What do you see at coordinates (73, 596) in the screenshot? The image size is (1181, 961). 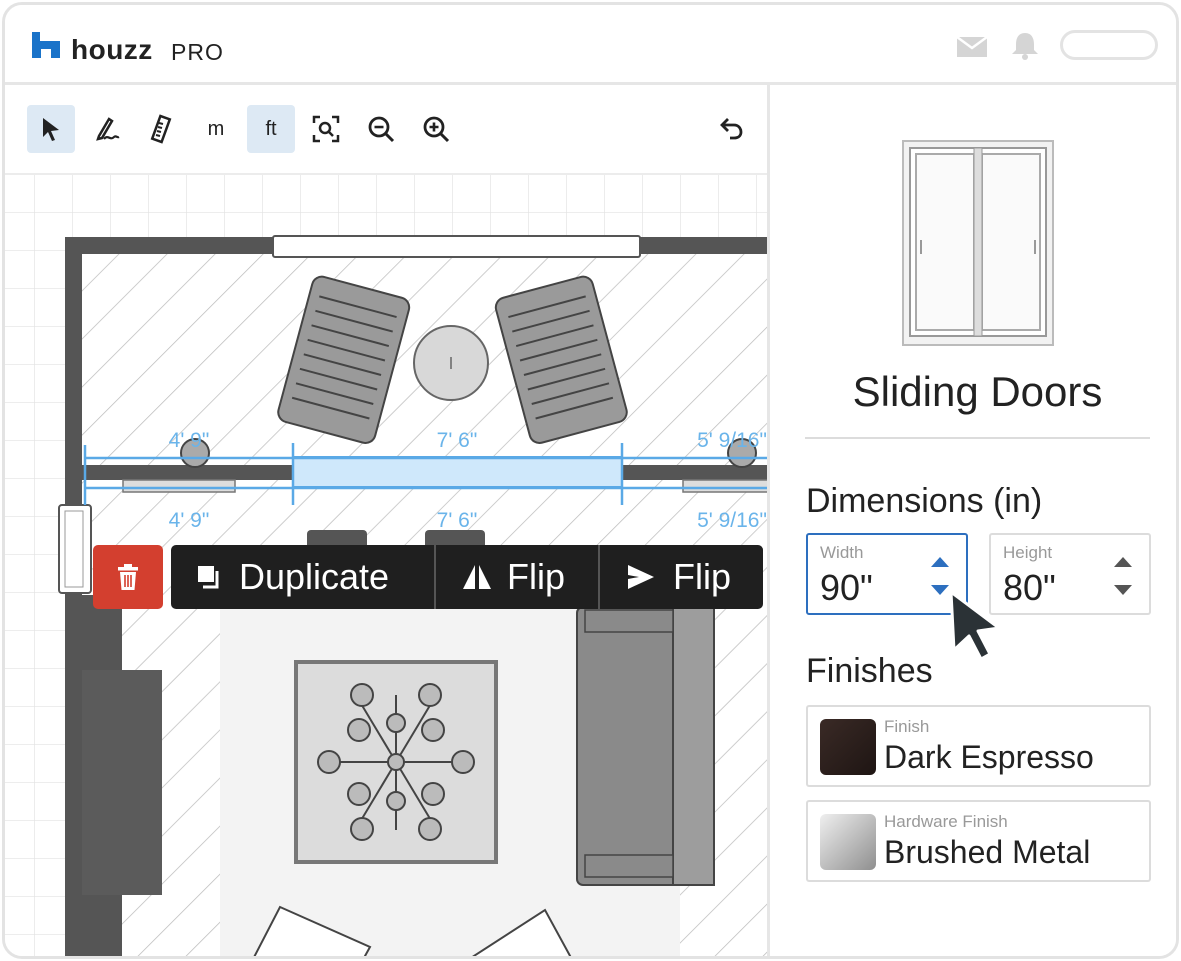 I see `wall-left` at bounding box center [73, 596].